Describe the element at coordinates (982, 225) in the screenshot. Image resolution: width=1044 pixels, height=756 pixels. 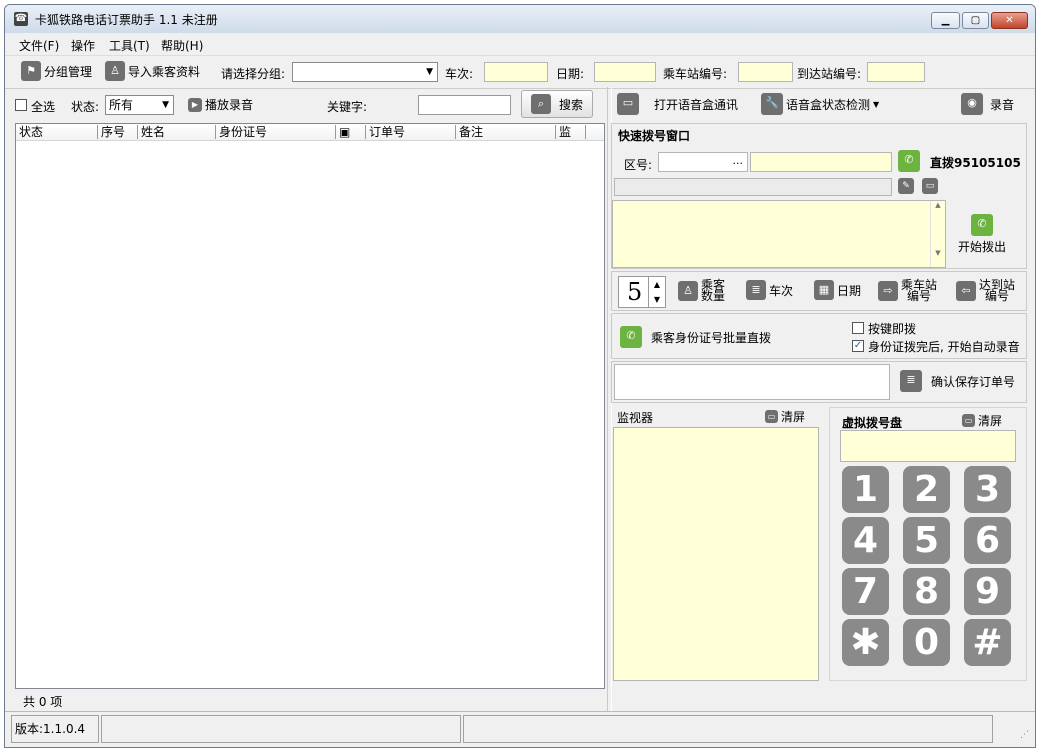
I see `phone-icon: ✆` at that location.